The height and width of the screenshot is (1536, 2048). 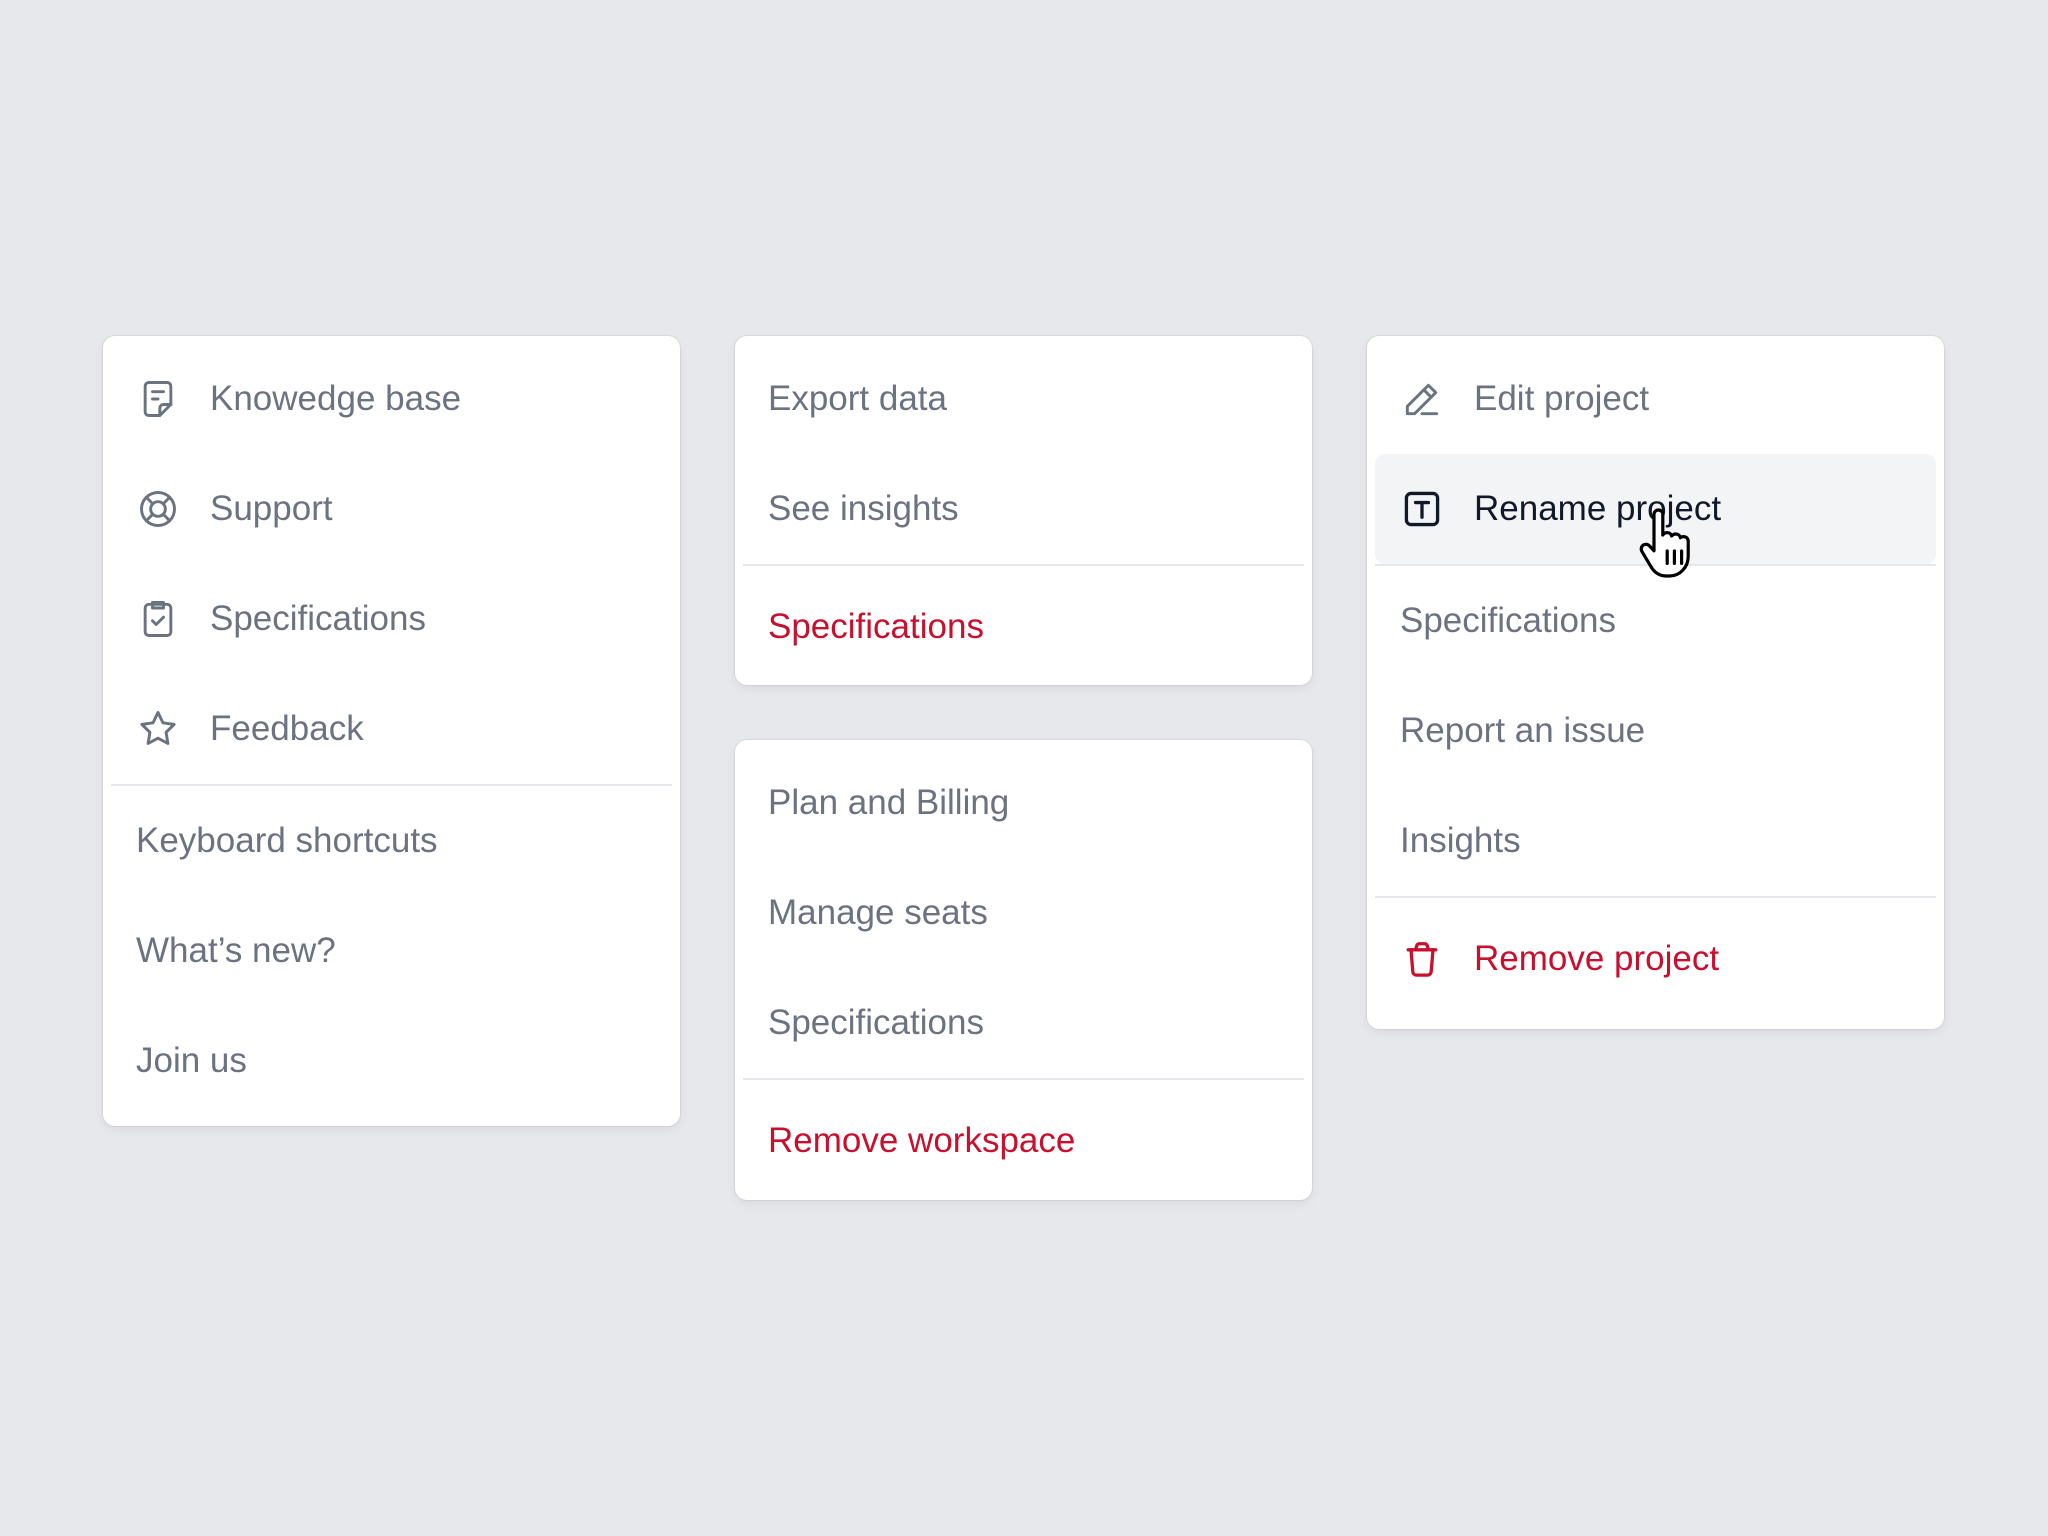 What do you see at coordinates (1562, 398) in the screenshot?
I see `menu-item-label: Edit project` at bounding box center [1562, 398].